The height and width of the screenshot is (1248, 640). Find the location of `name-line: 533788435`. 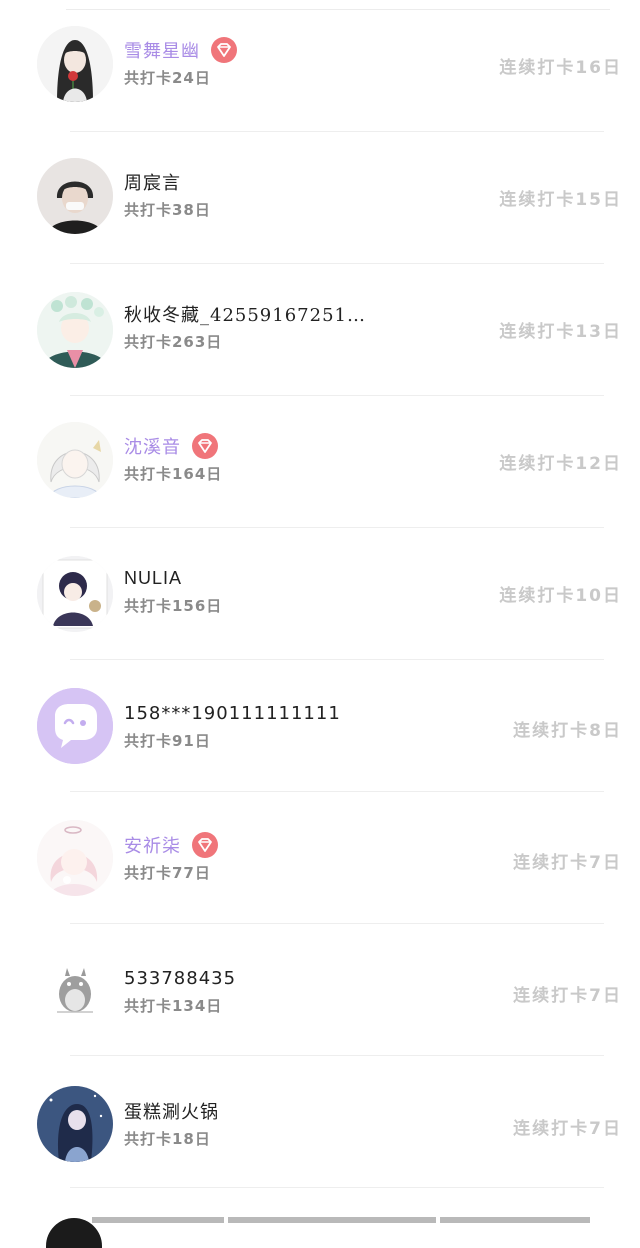

name-line: 533788435 is located at coordinates (180, 978).